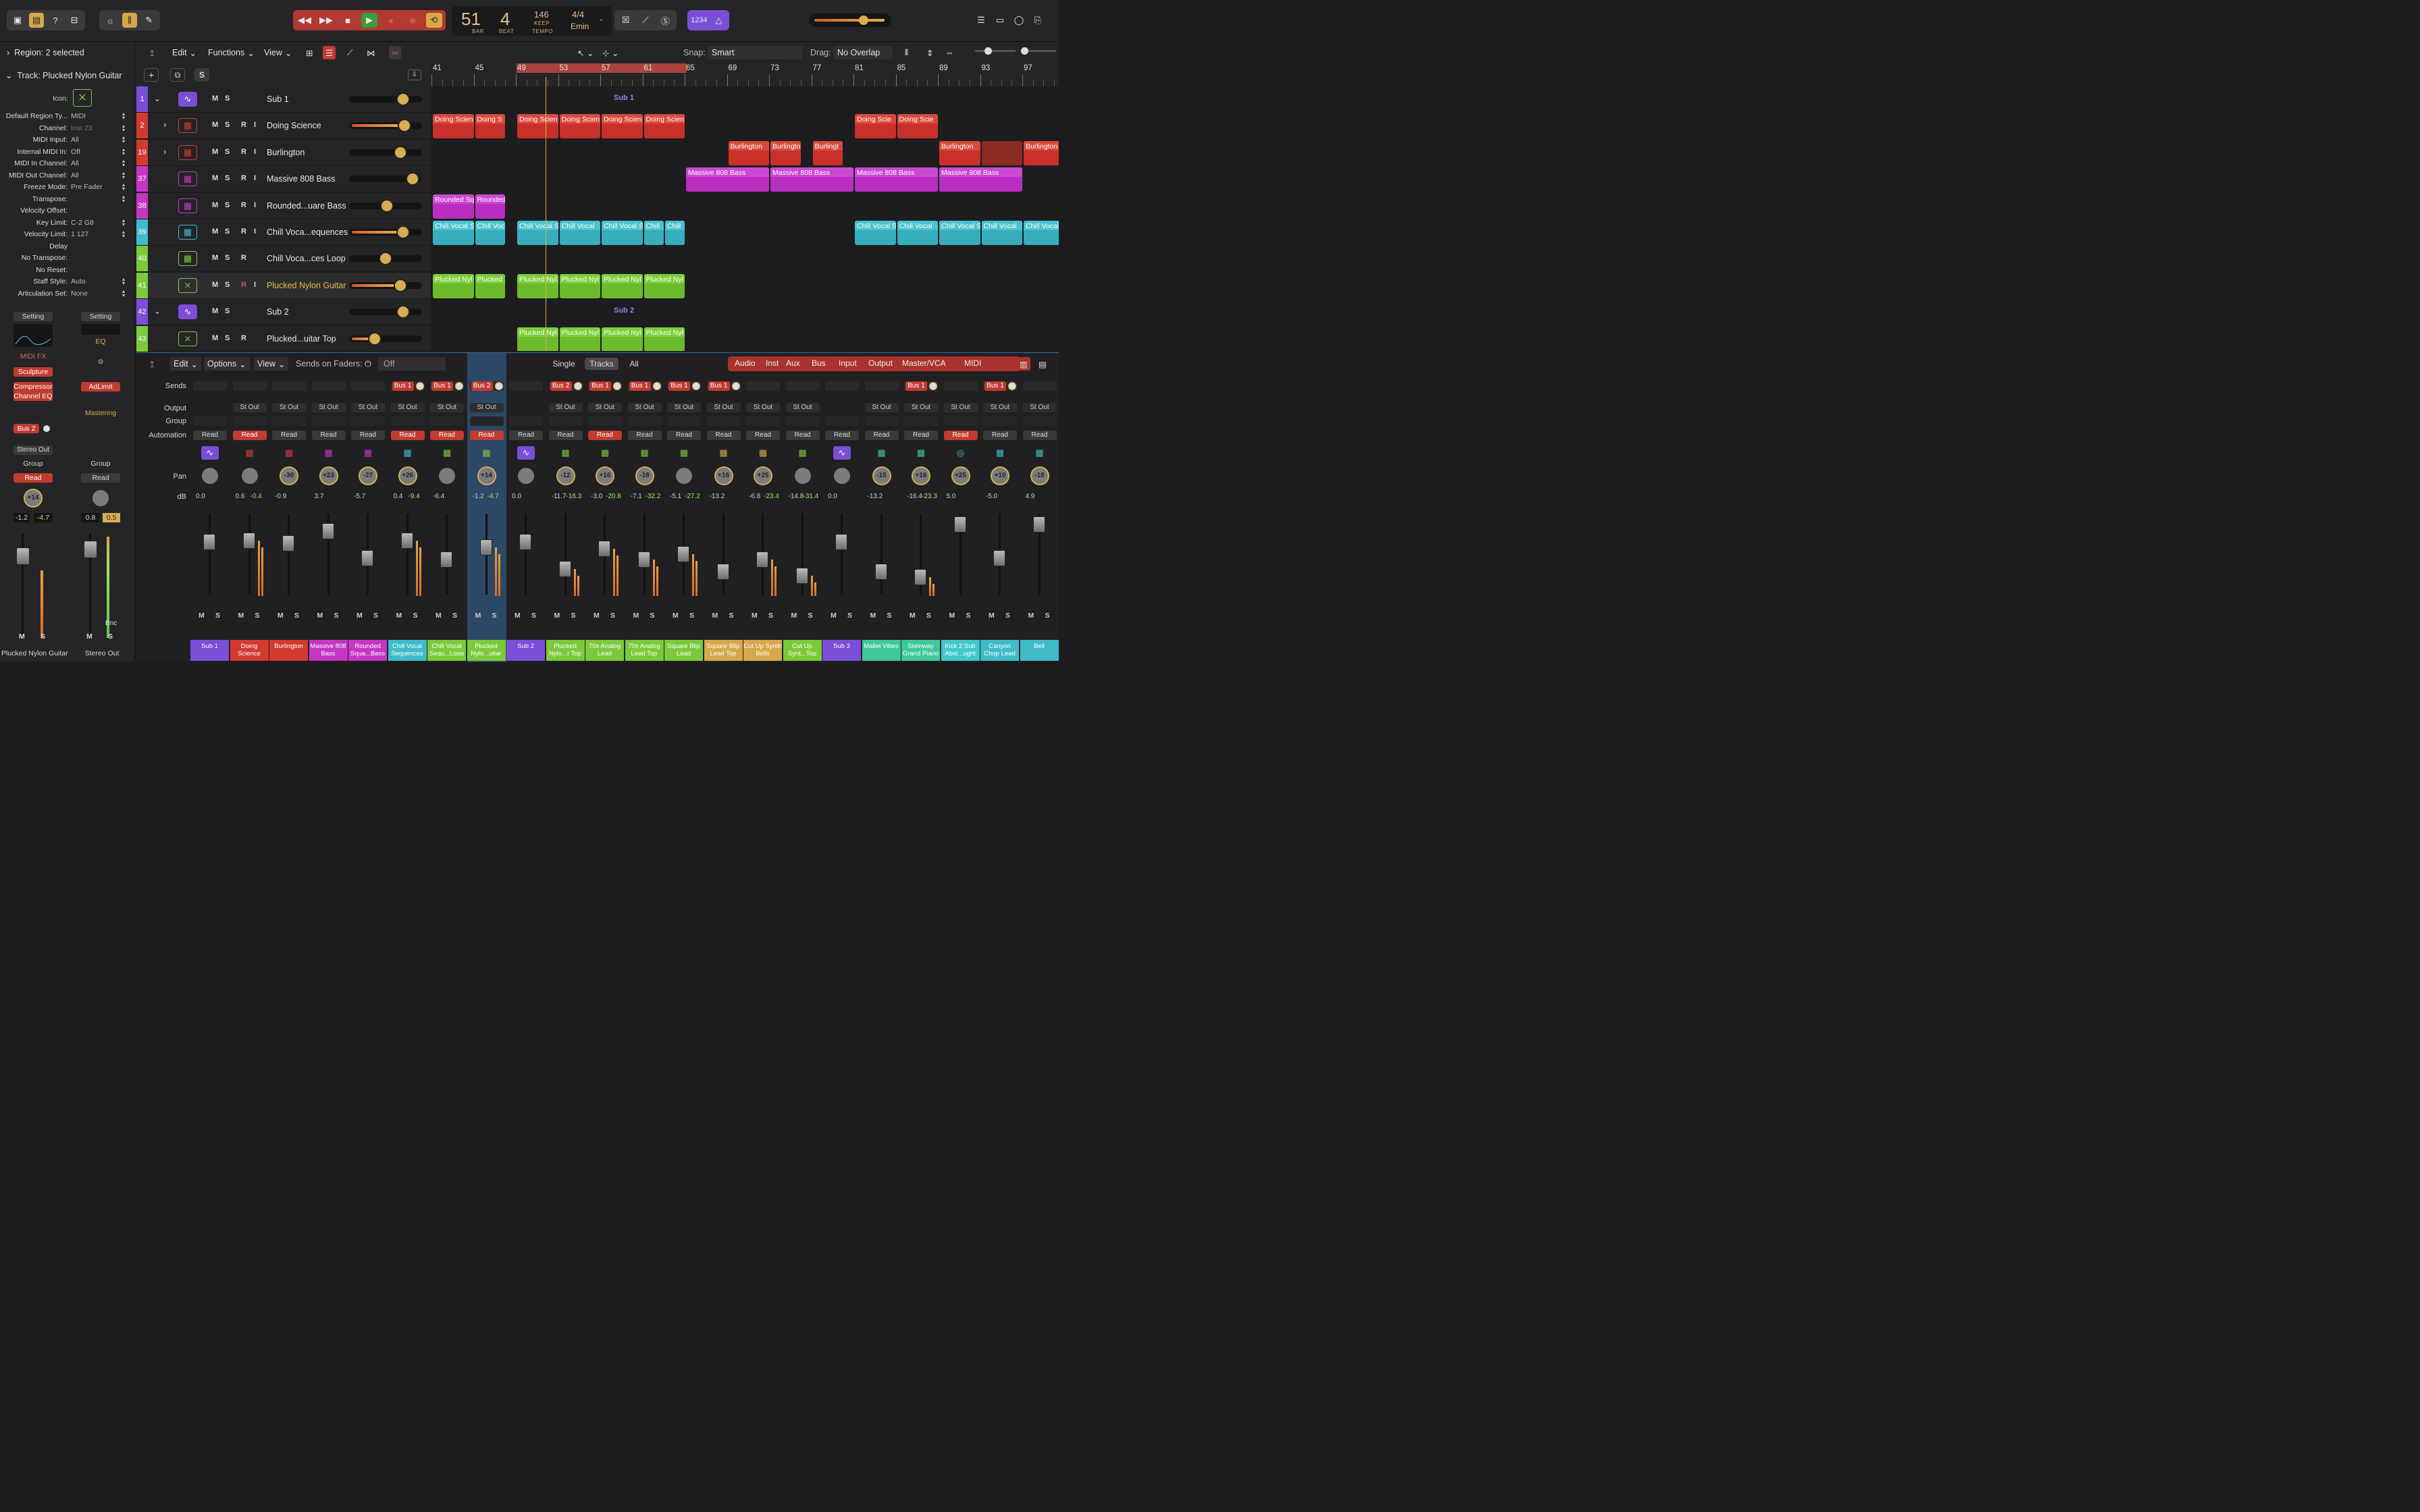 This screenshot has height=1512, width=2420. Describe the element at coordinates (385, 126) in the screenshot. I see `track-volume-slider` at that location.